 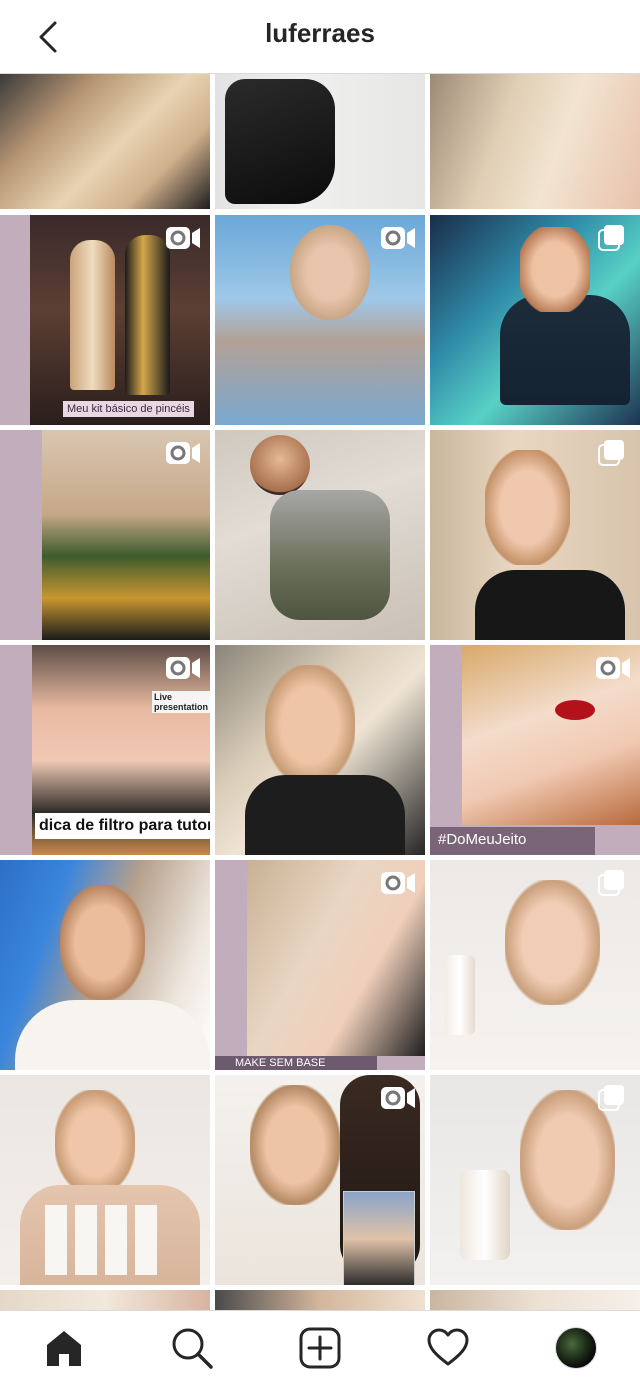 I want to click on profile-avatar, so click(x=576, y=1348).